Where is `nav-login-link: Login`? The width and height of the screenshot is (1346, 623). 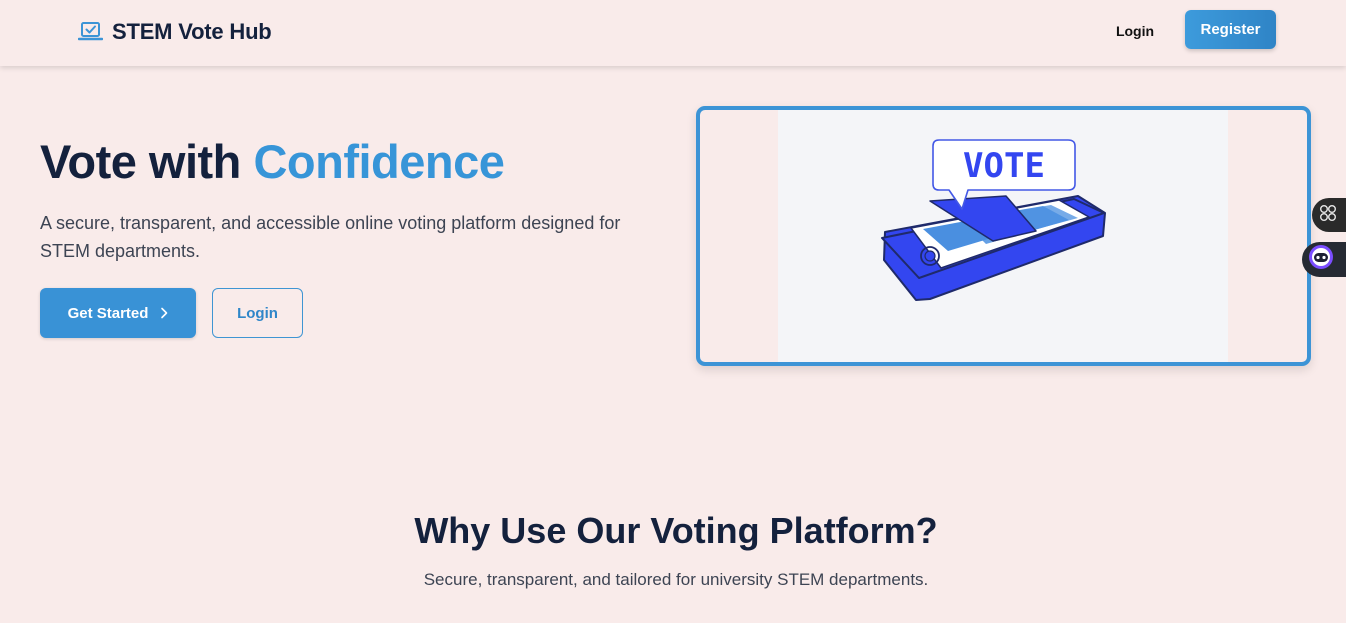
nav-login-link: Login is located at coordinates (1135, 31).